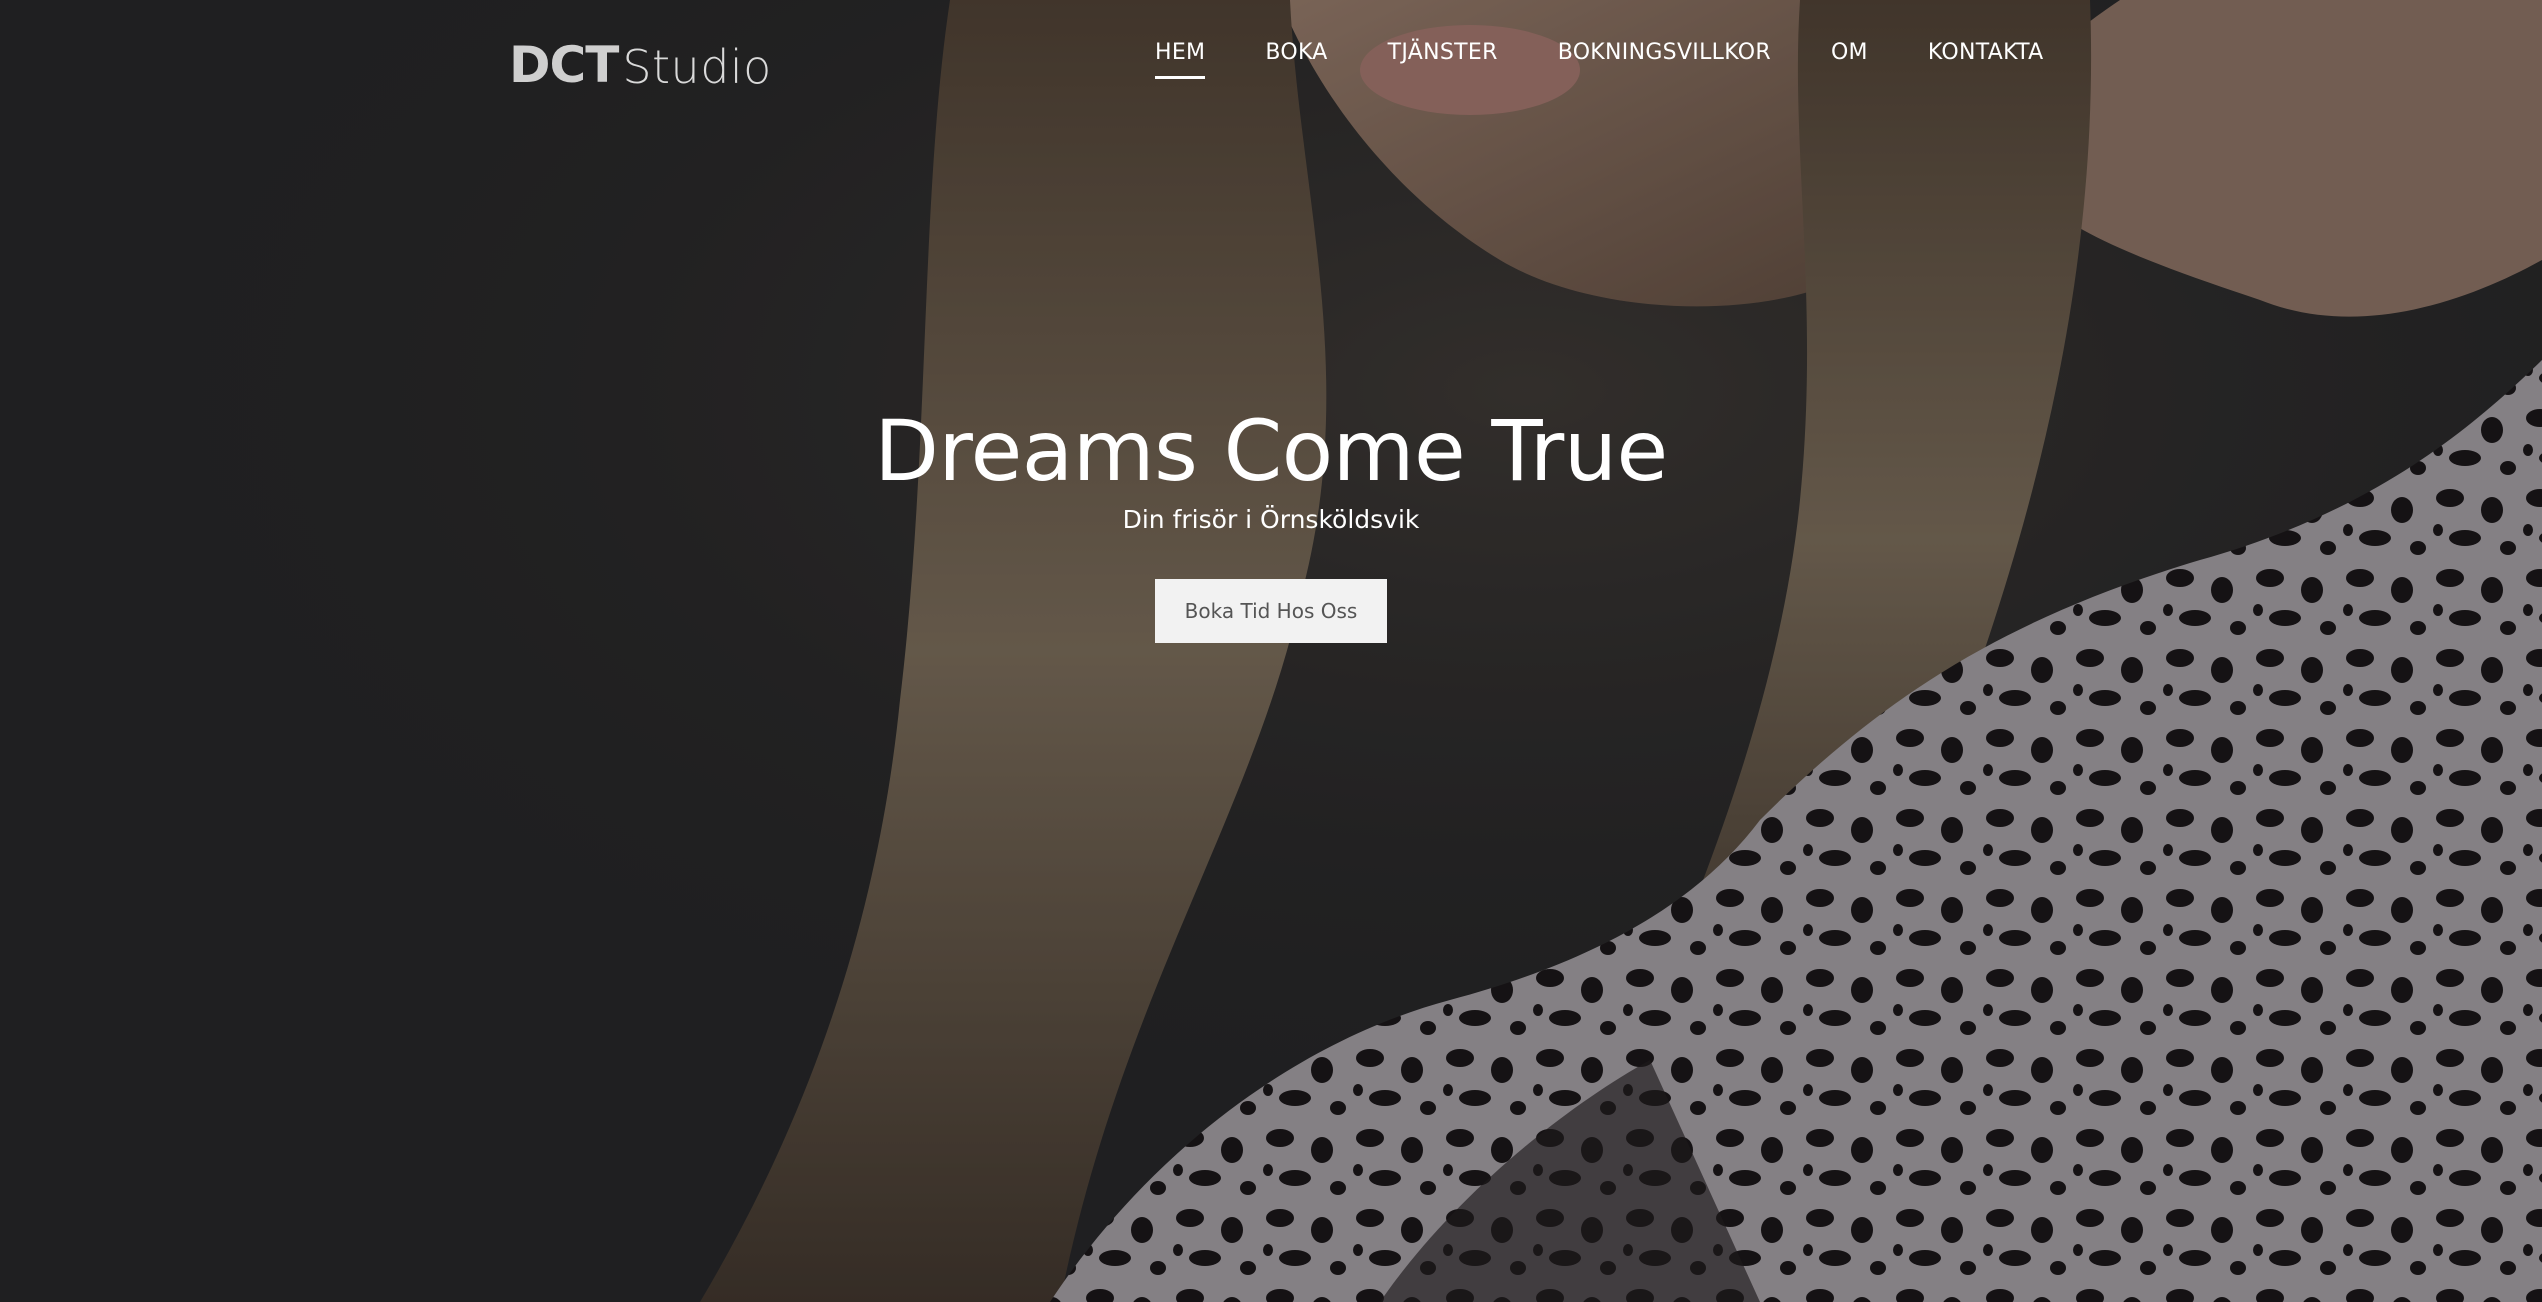 The width and height of the screenshot is (2542, 1302). What do you see at coordinates (1271, 451) in the screenshot?
I see `hero-title: Dreams Come True` at bounding box center [1271, 451].